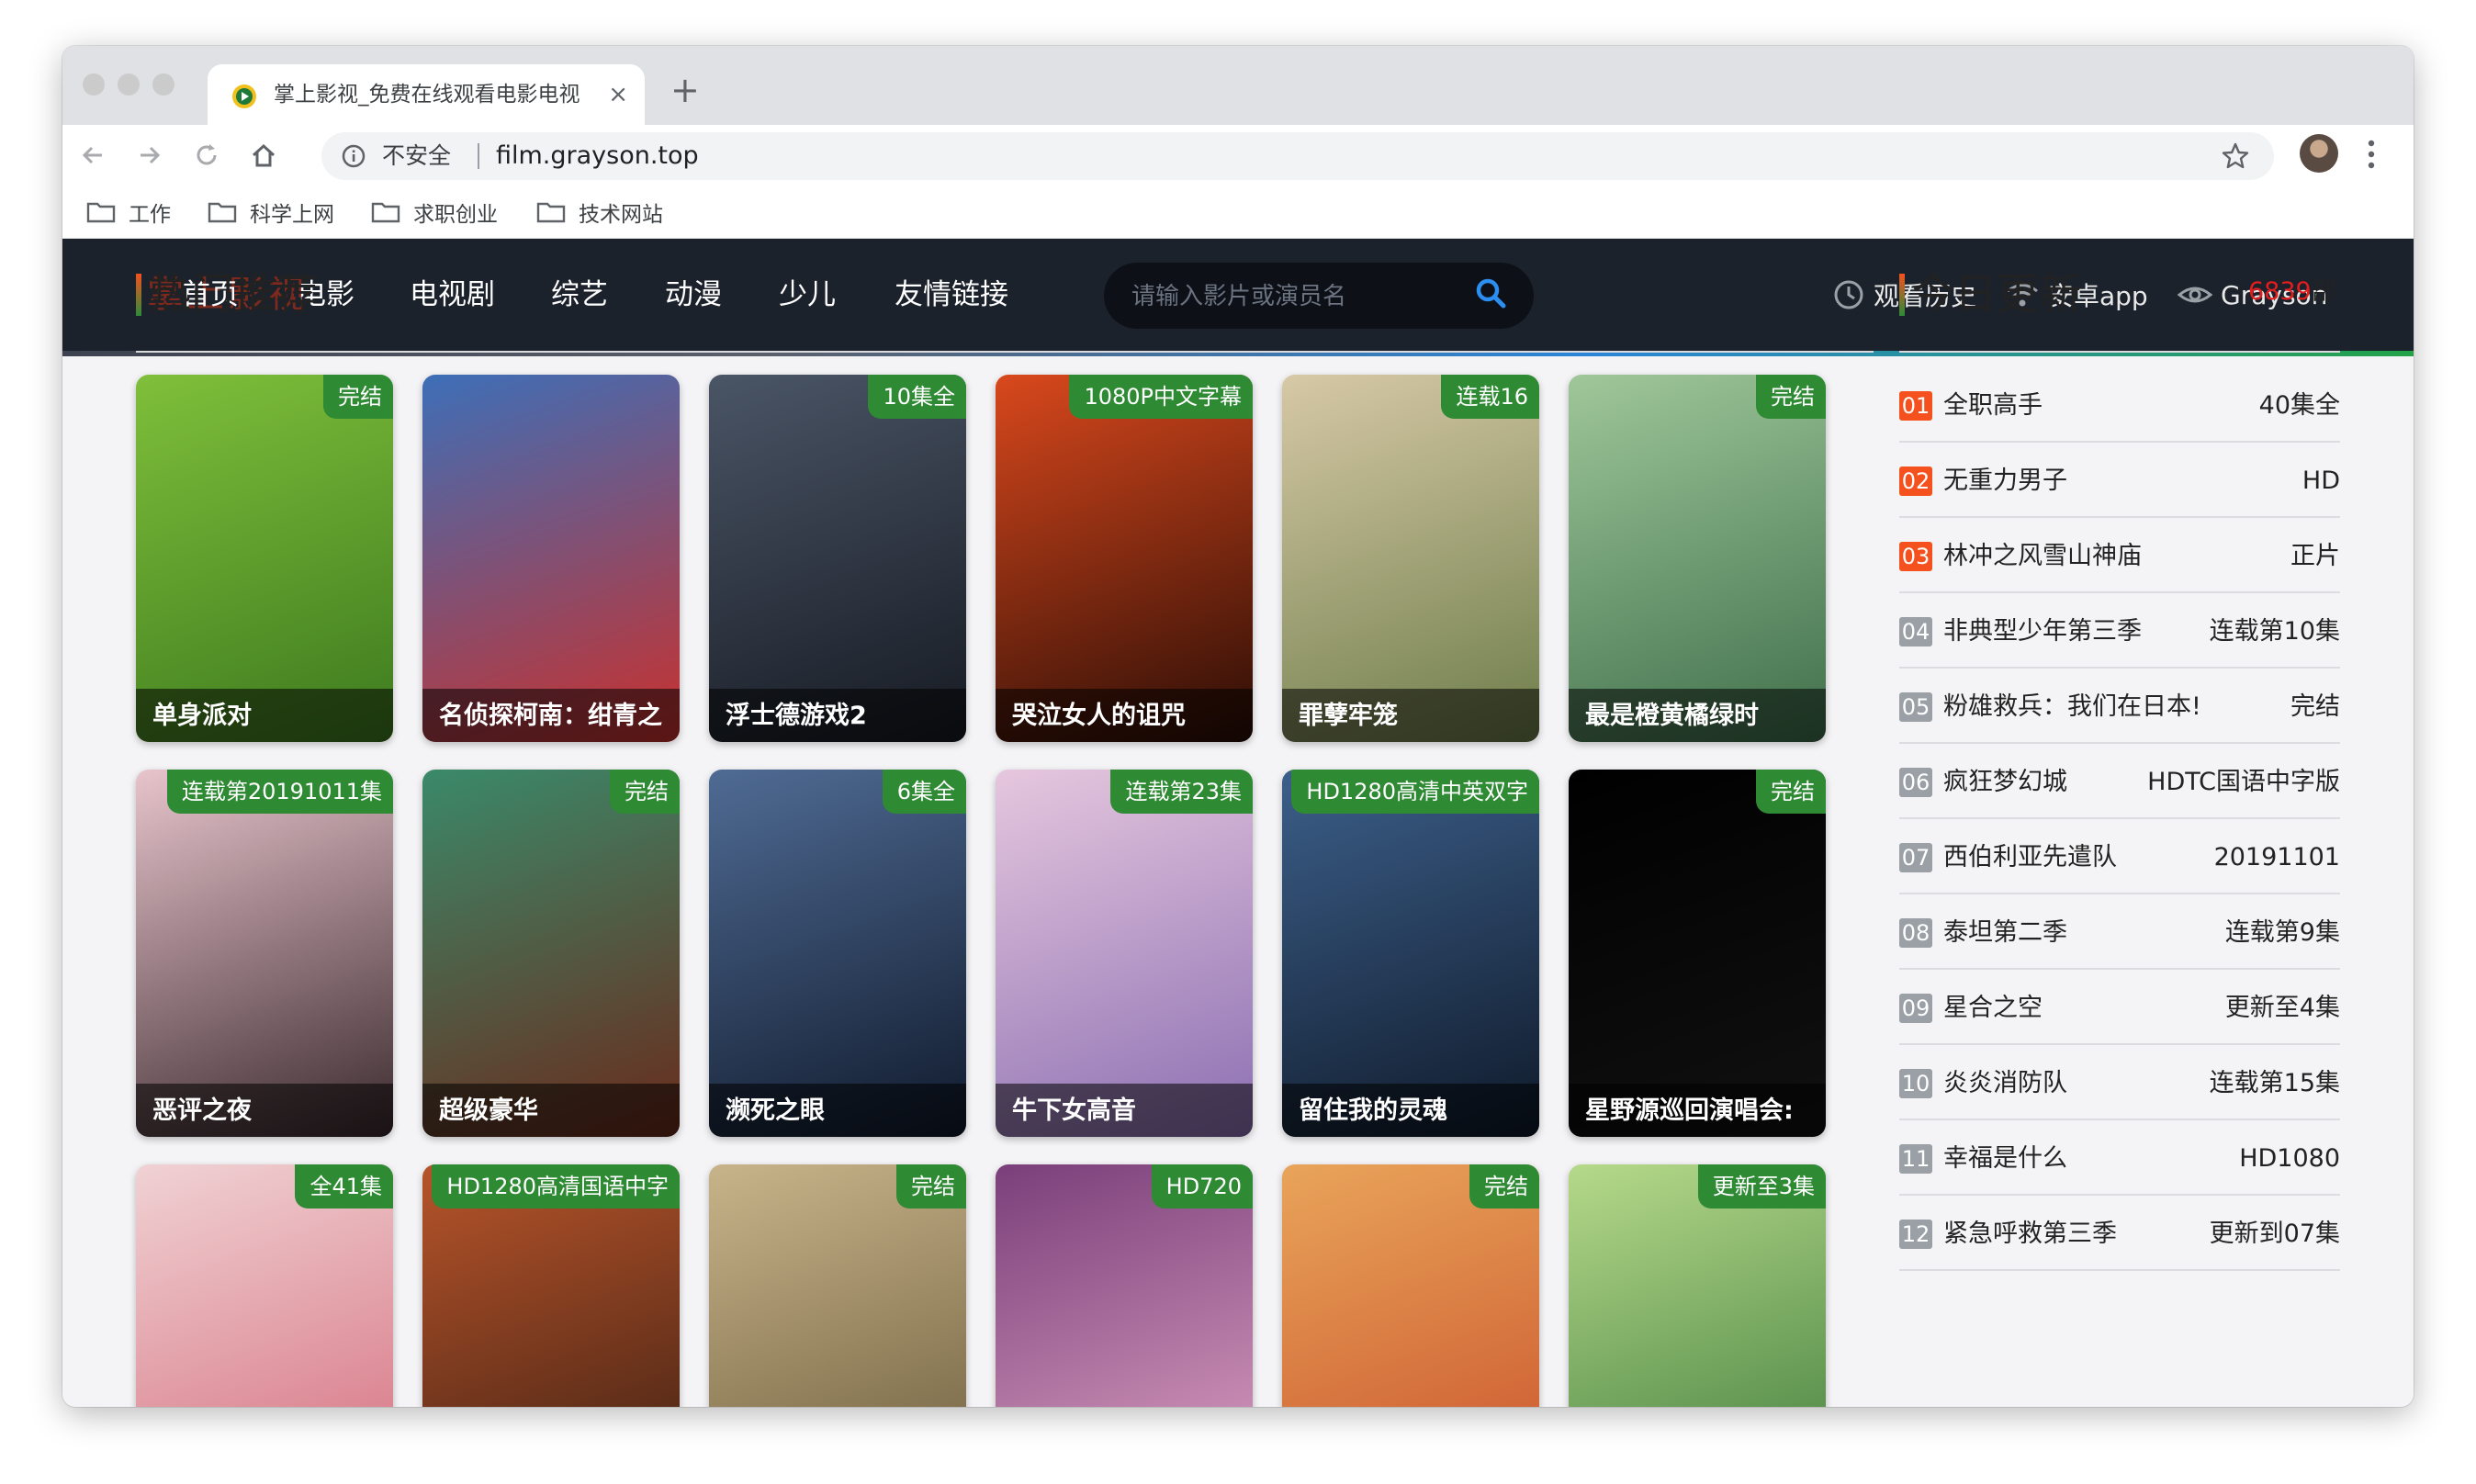 Image resolution: width=2476 pixels, height=1484 pixels. Describe the element at coordinates (426, 95) in the screenshot. I see `browser-tab: 掌上影视_免费在线观看电影电视 ×` at that location.